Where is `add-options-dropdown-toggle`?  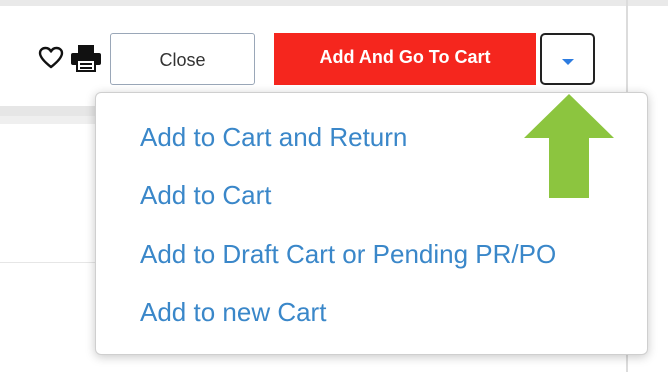
add-options-dropdown-toggle is located at coordinates (567, 59).